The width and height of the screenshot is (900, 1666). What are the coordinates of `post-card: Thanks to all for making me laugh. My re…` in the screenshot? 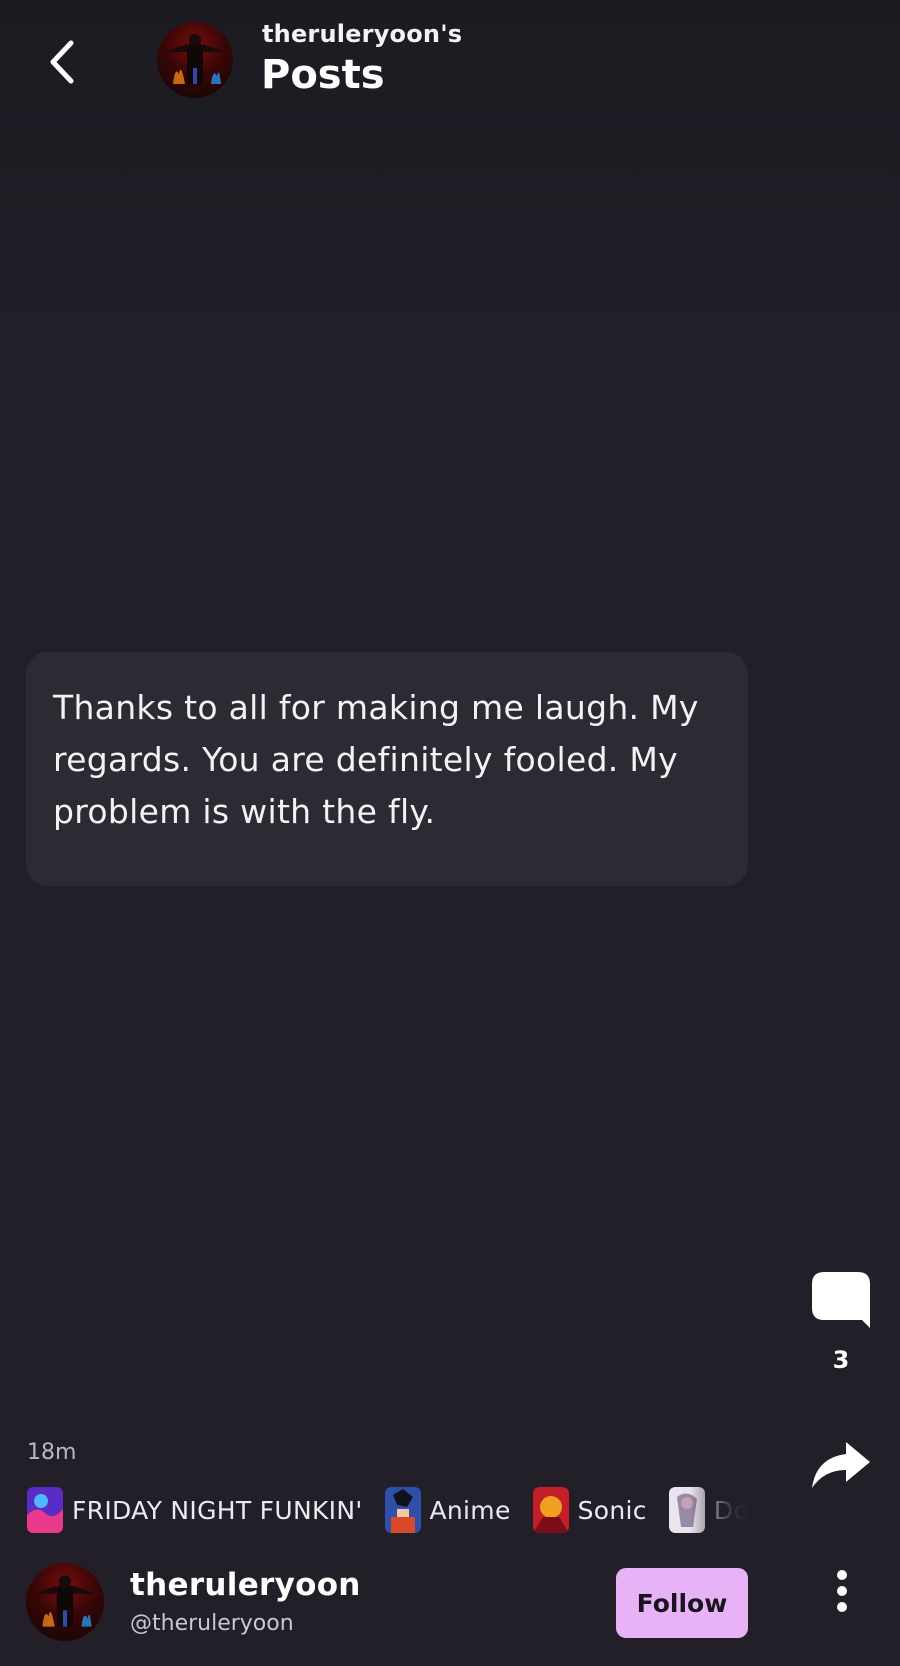 It's located at (387, 769).